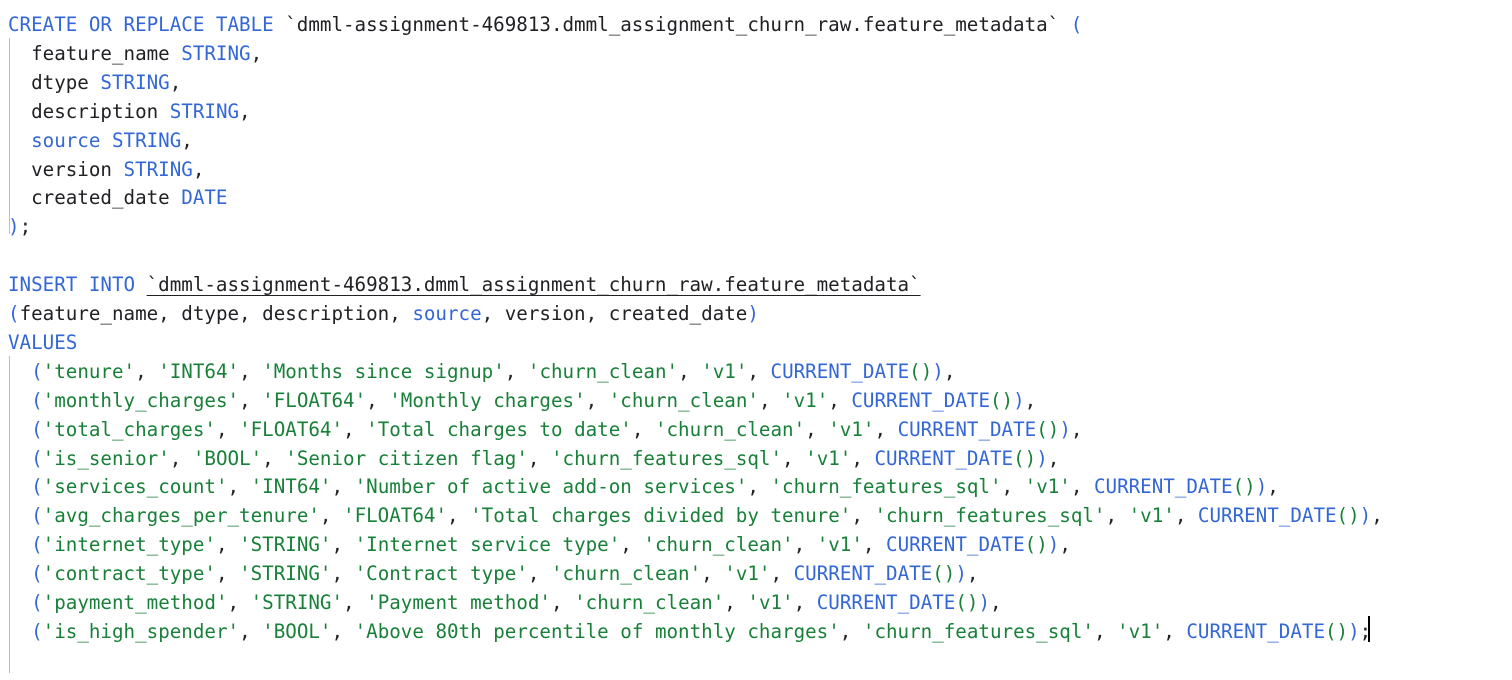 The image size is (1512, 680). I want to click on code-token: 'STRING', so click(285, 574).